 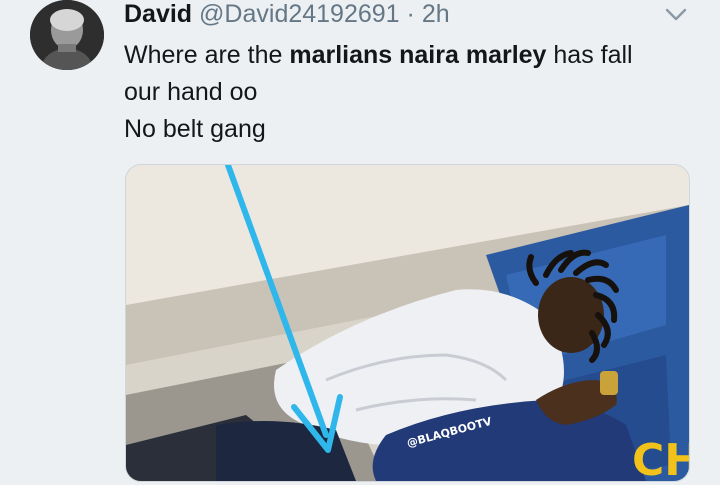 I want to click on watermark-text: @BLAQBOOTV, so click(x=449, y=432).